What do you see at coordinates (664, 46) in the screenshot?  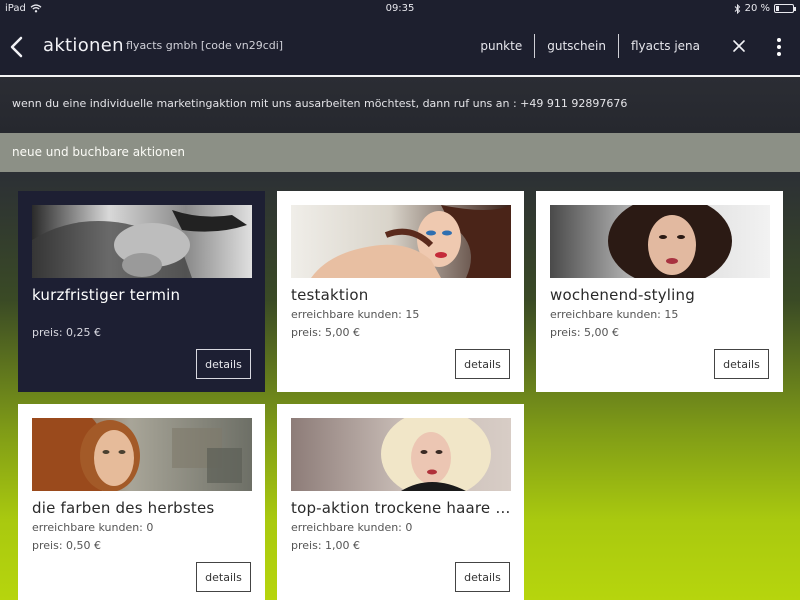 I see `nav-flyacts-jena: flyacts jena` at bounding box center [664, 46].